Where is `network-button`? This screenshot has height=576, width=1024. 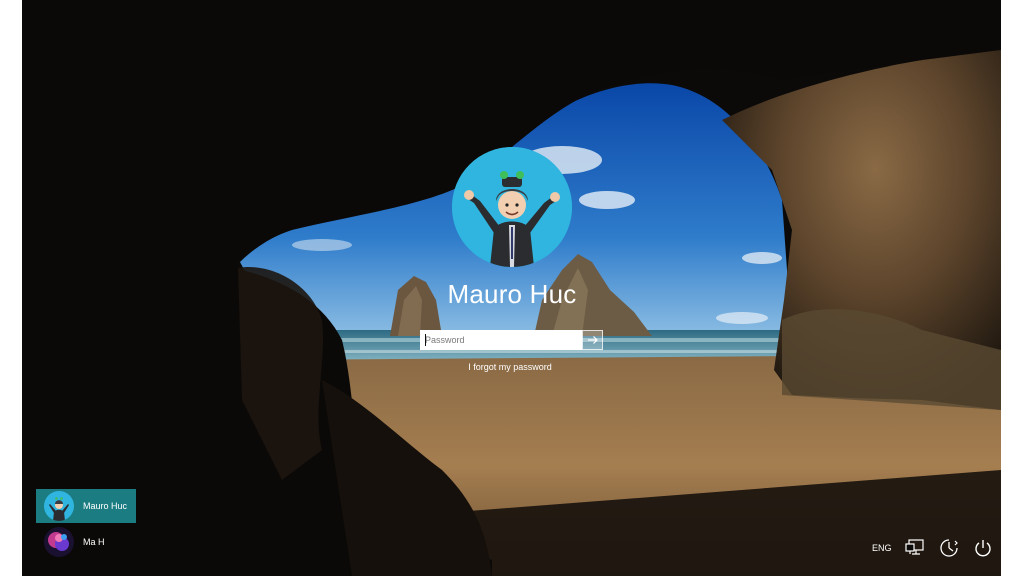
network-button is located at coordinates (915, 548).